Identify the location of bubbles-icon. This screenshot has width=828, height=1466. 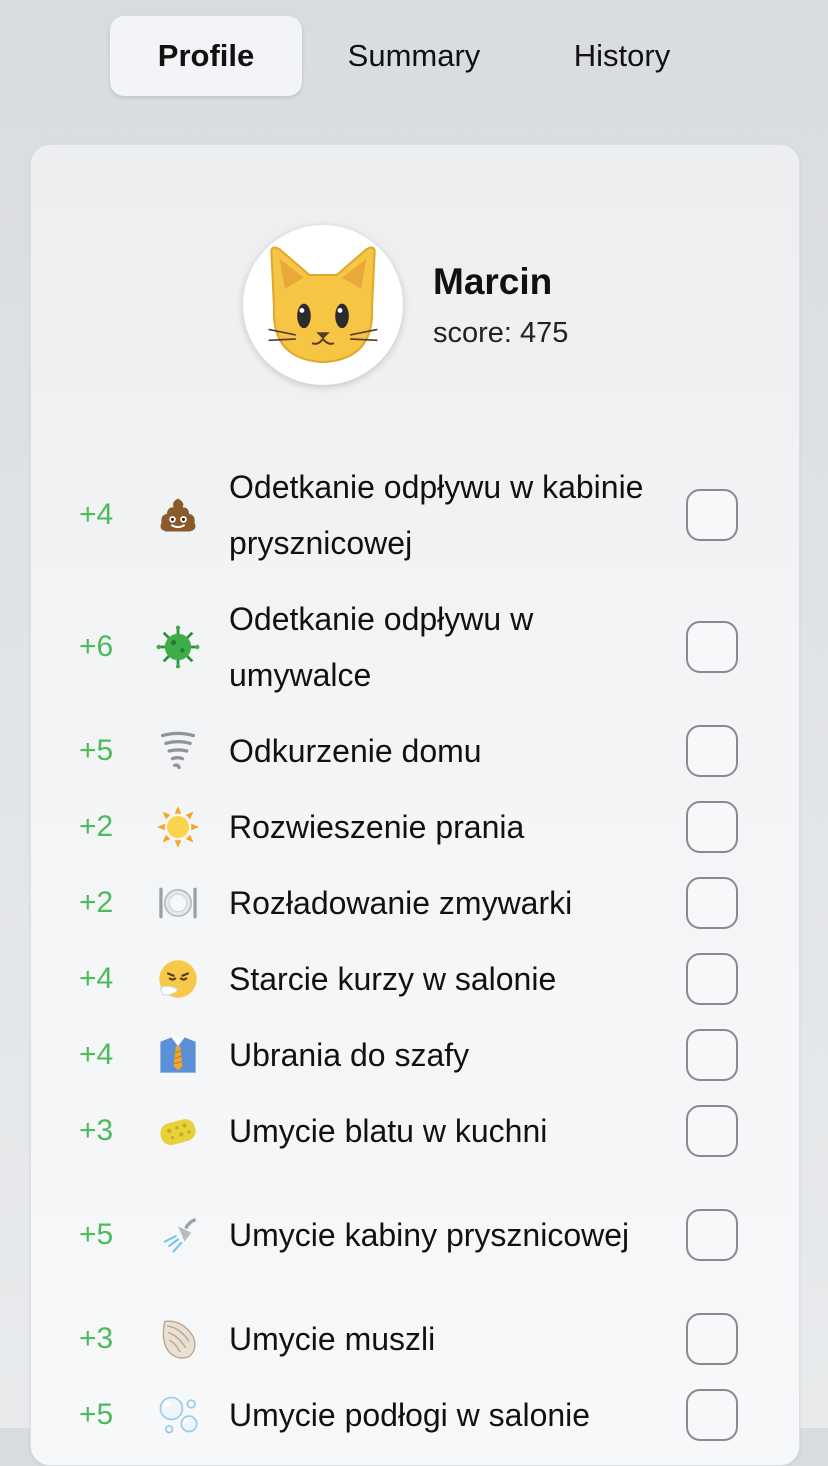
(178, 1415).